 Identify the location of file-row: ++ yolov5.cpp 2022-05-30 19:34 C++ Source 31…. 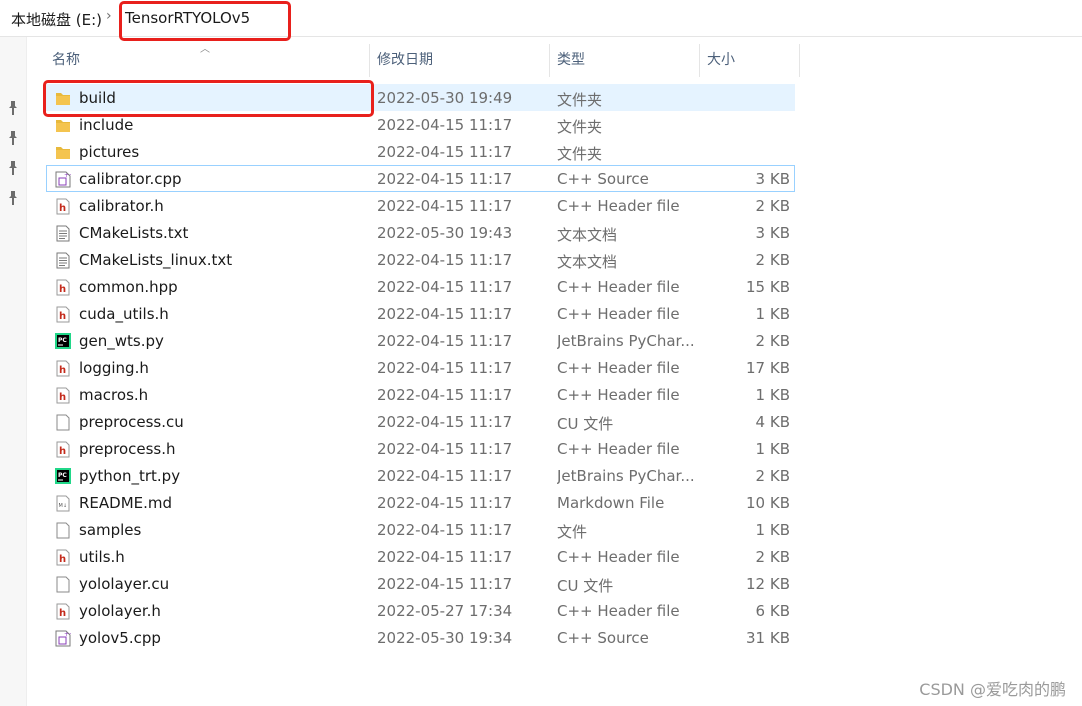
(420, 637).